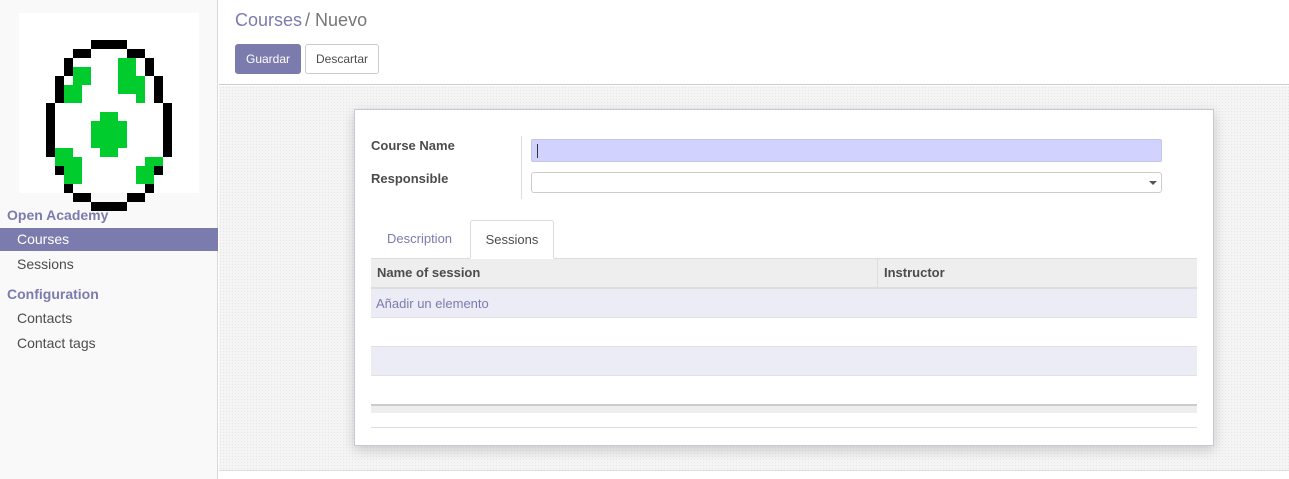  What do you see at coordinates (512, 239) in the screenshot?
I see `tab-sessions: Sessions` at bounding box center [512, 239].